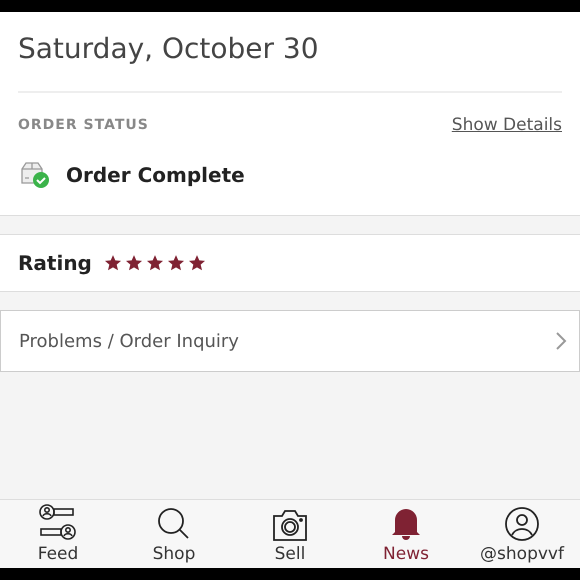 The width and height of the screenshot is (580, 580). What do you see at coordinates (35, 175) in the screenshot?
I see `box-check-icon` at bounding box center [35, 175].